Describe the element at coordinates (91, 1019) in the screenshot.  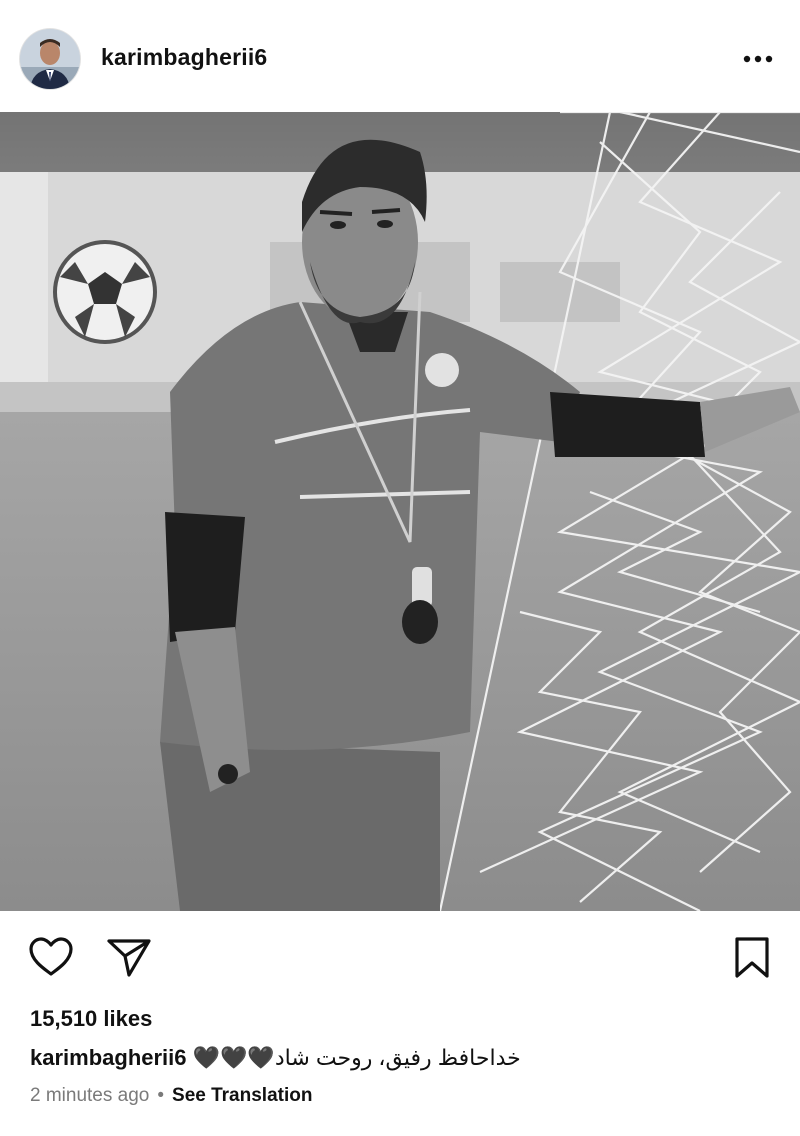
I see `likes-count: 15,510 likes` at that location.